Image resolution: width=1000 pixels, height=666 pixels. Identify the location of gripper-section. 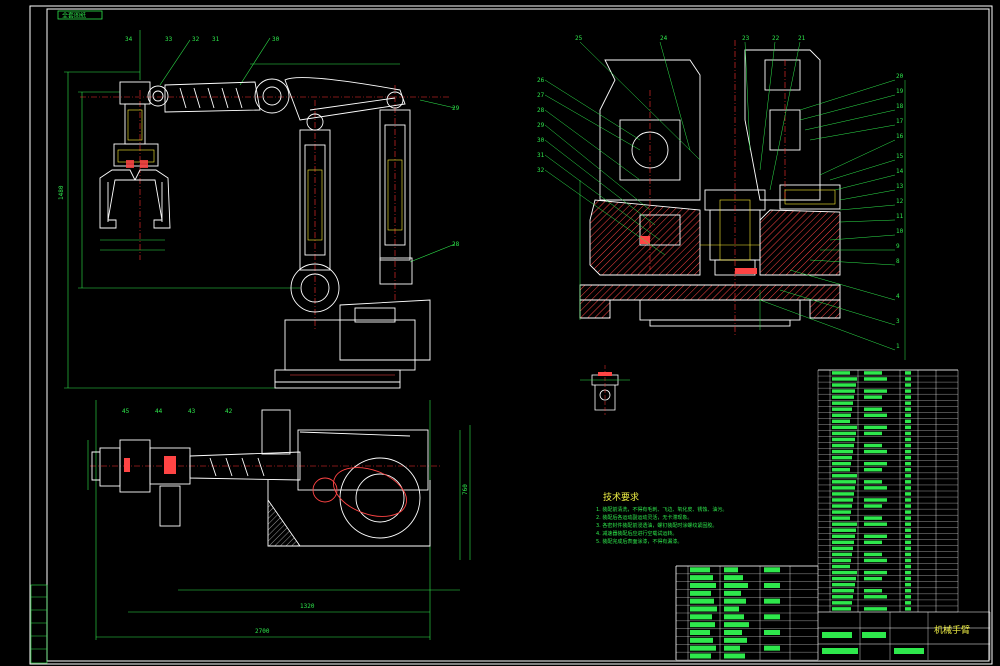
(137, 164).